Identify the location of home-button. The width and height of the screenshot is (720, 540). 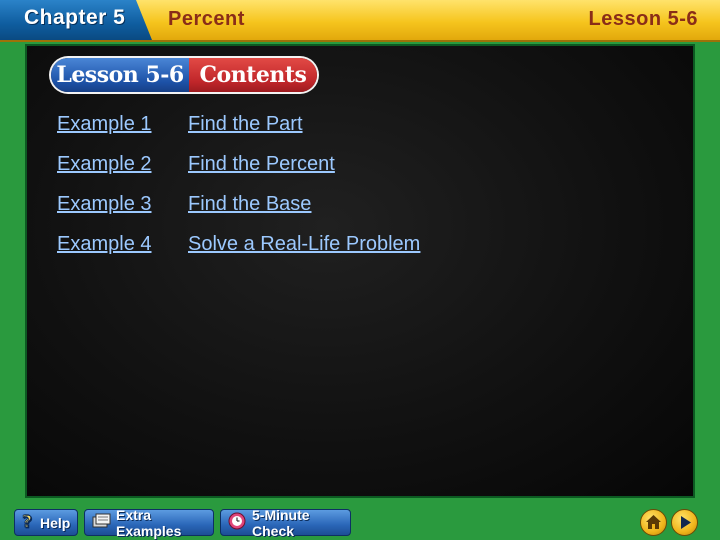
(653, 522).